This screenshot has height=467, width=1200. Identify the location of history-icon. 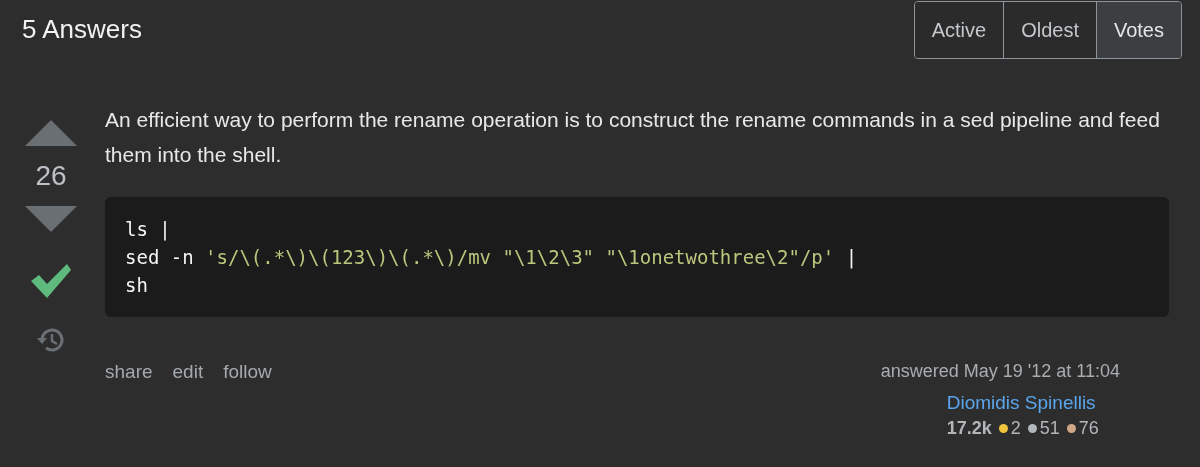
(51, 340).